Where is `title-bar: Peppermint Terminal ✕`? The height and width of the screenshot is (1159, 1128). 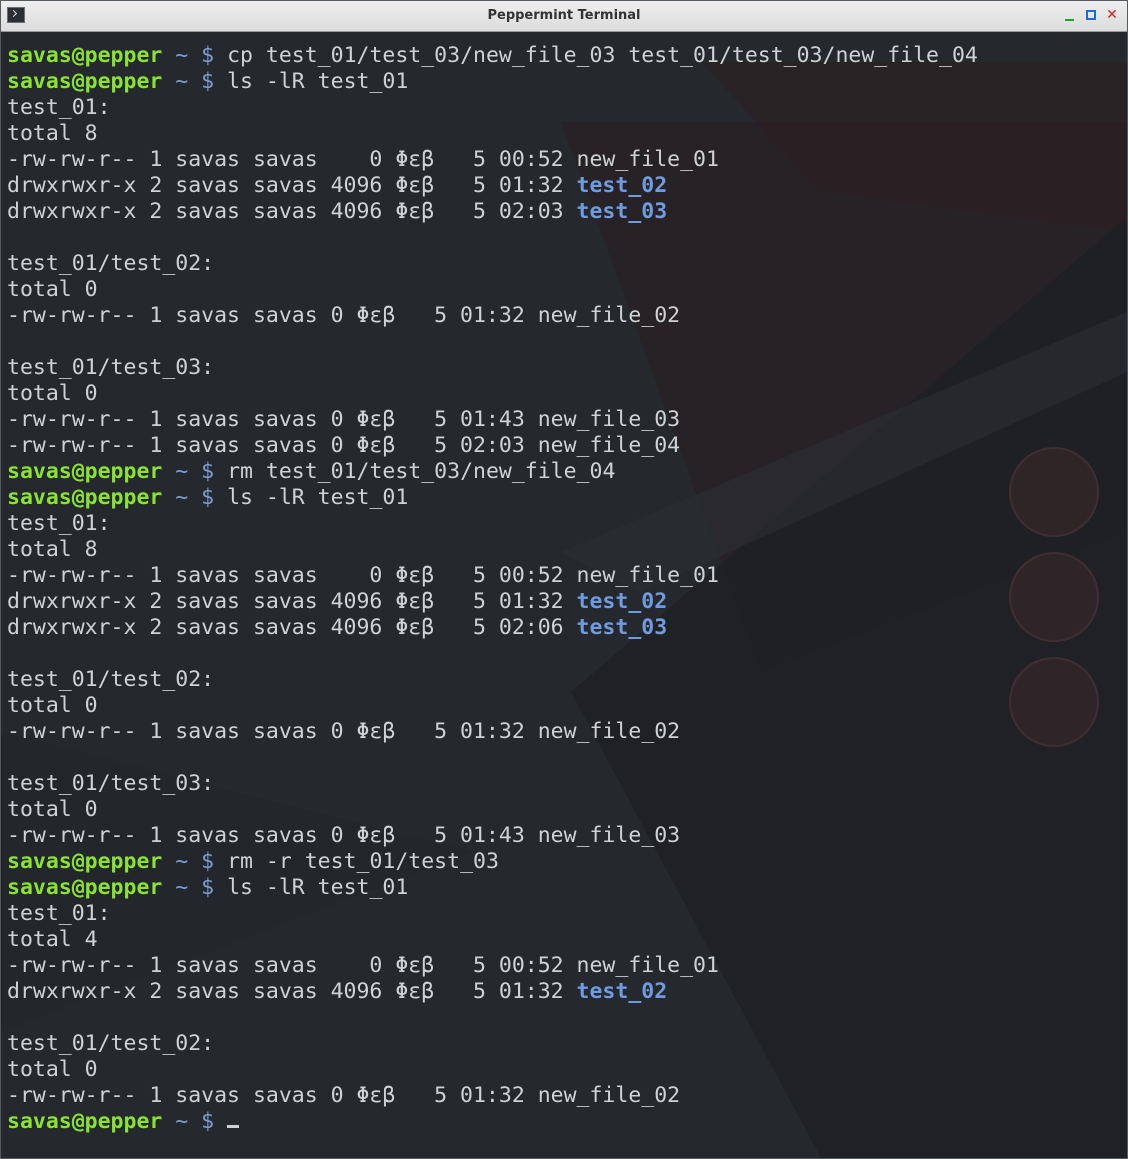
title-bar: Peppermint Terminal ✕ is located at coordinates (564, 16).